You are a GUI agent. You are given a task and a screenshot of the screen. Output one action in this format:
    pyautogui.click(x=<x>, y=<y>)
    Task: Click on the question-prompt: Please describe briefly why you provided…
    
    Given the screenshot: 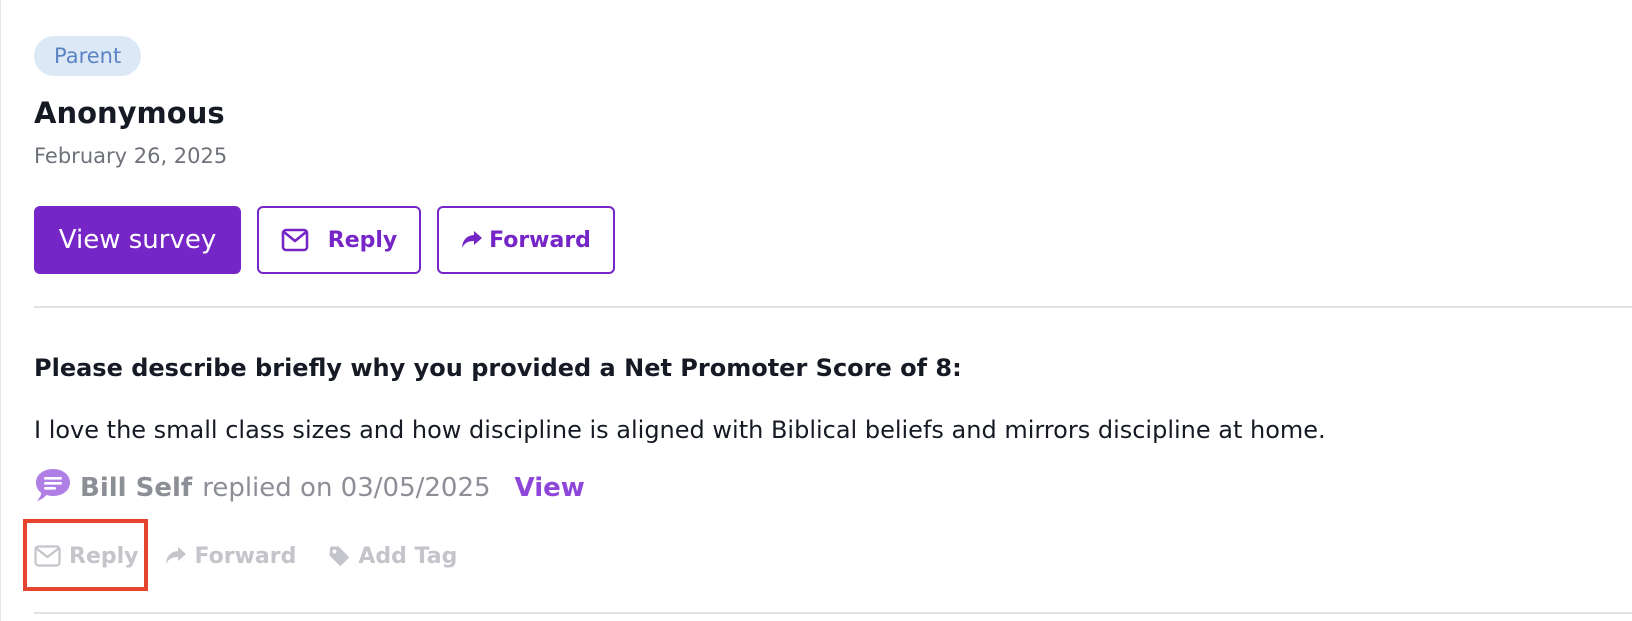 What is the action you would take?
    pyautogui.click(x=498, y=368)
    